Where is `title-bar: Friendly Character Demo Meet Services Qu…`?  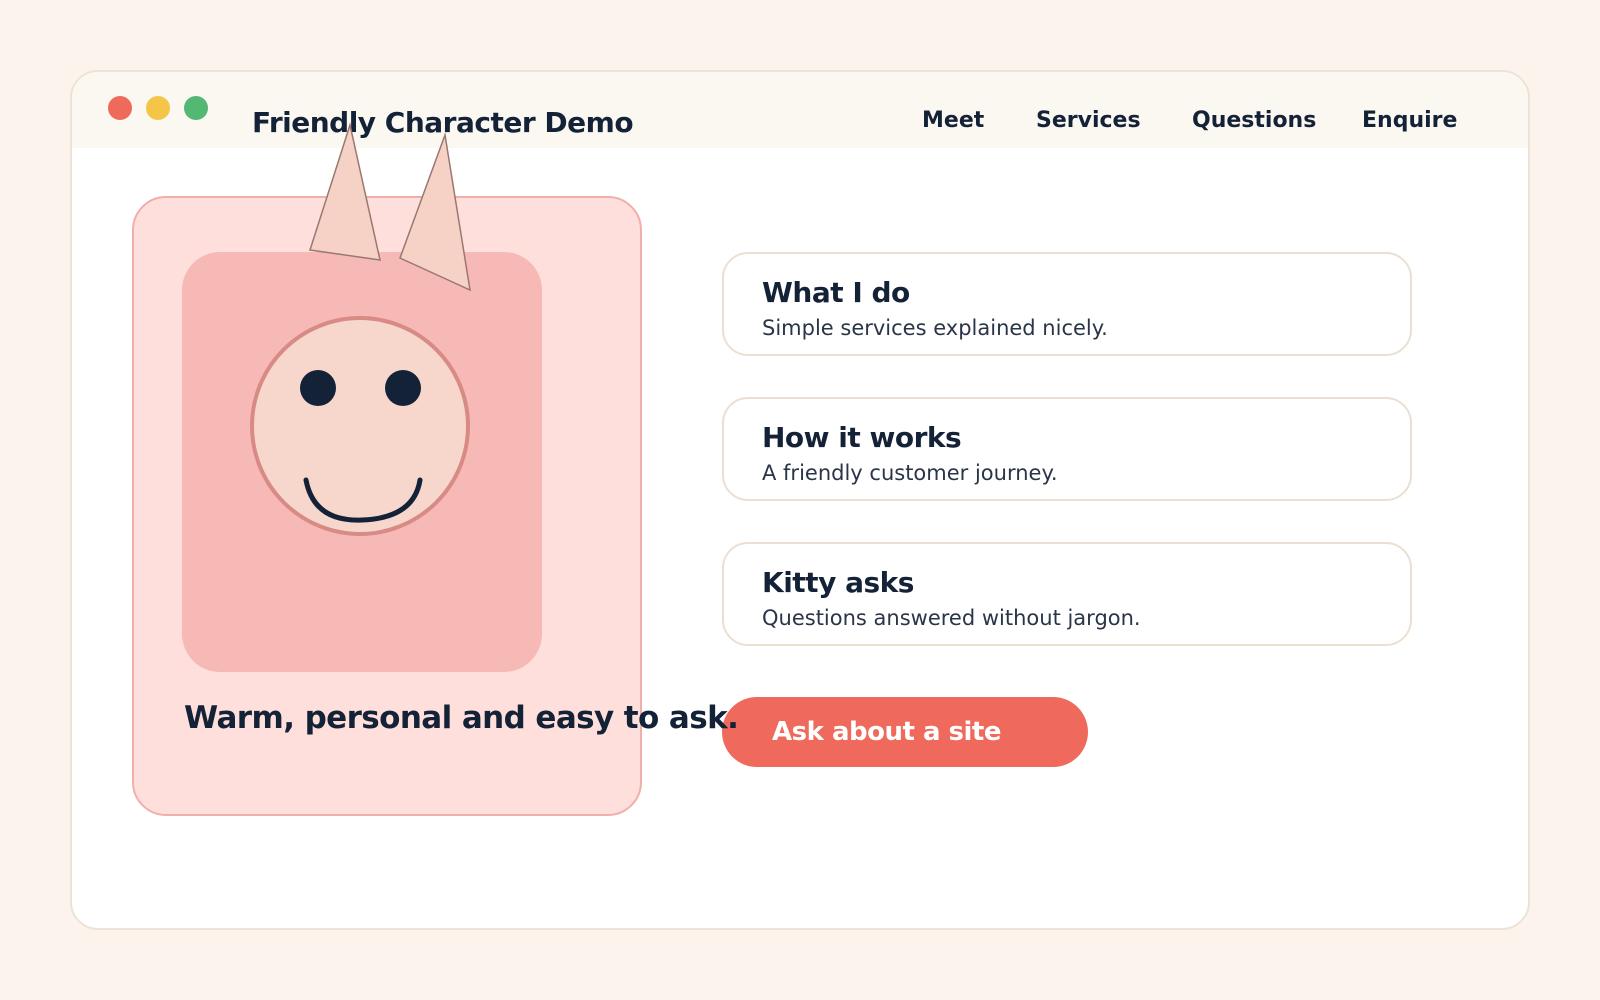
title-bar: Friendly Character Demo Meet Services Qu… is located at coordinates (800, 110).